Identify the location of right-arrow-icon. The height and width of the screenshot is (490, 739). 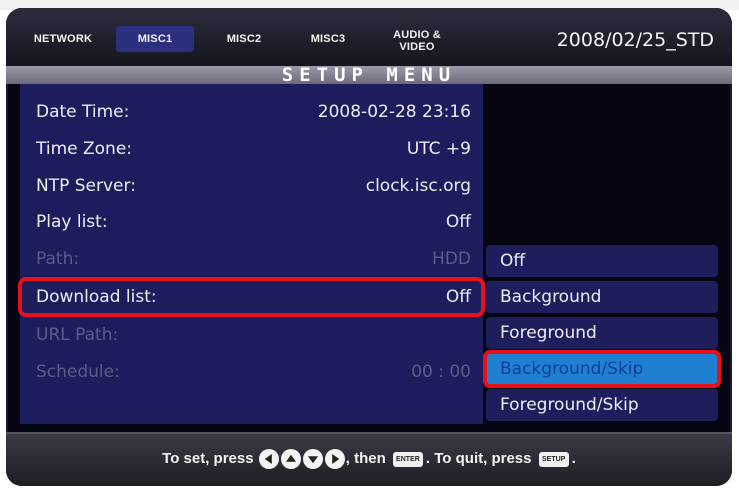
(334, 459).